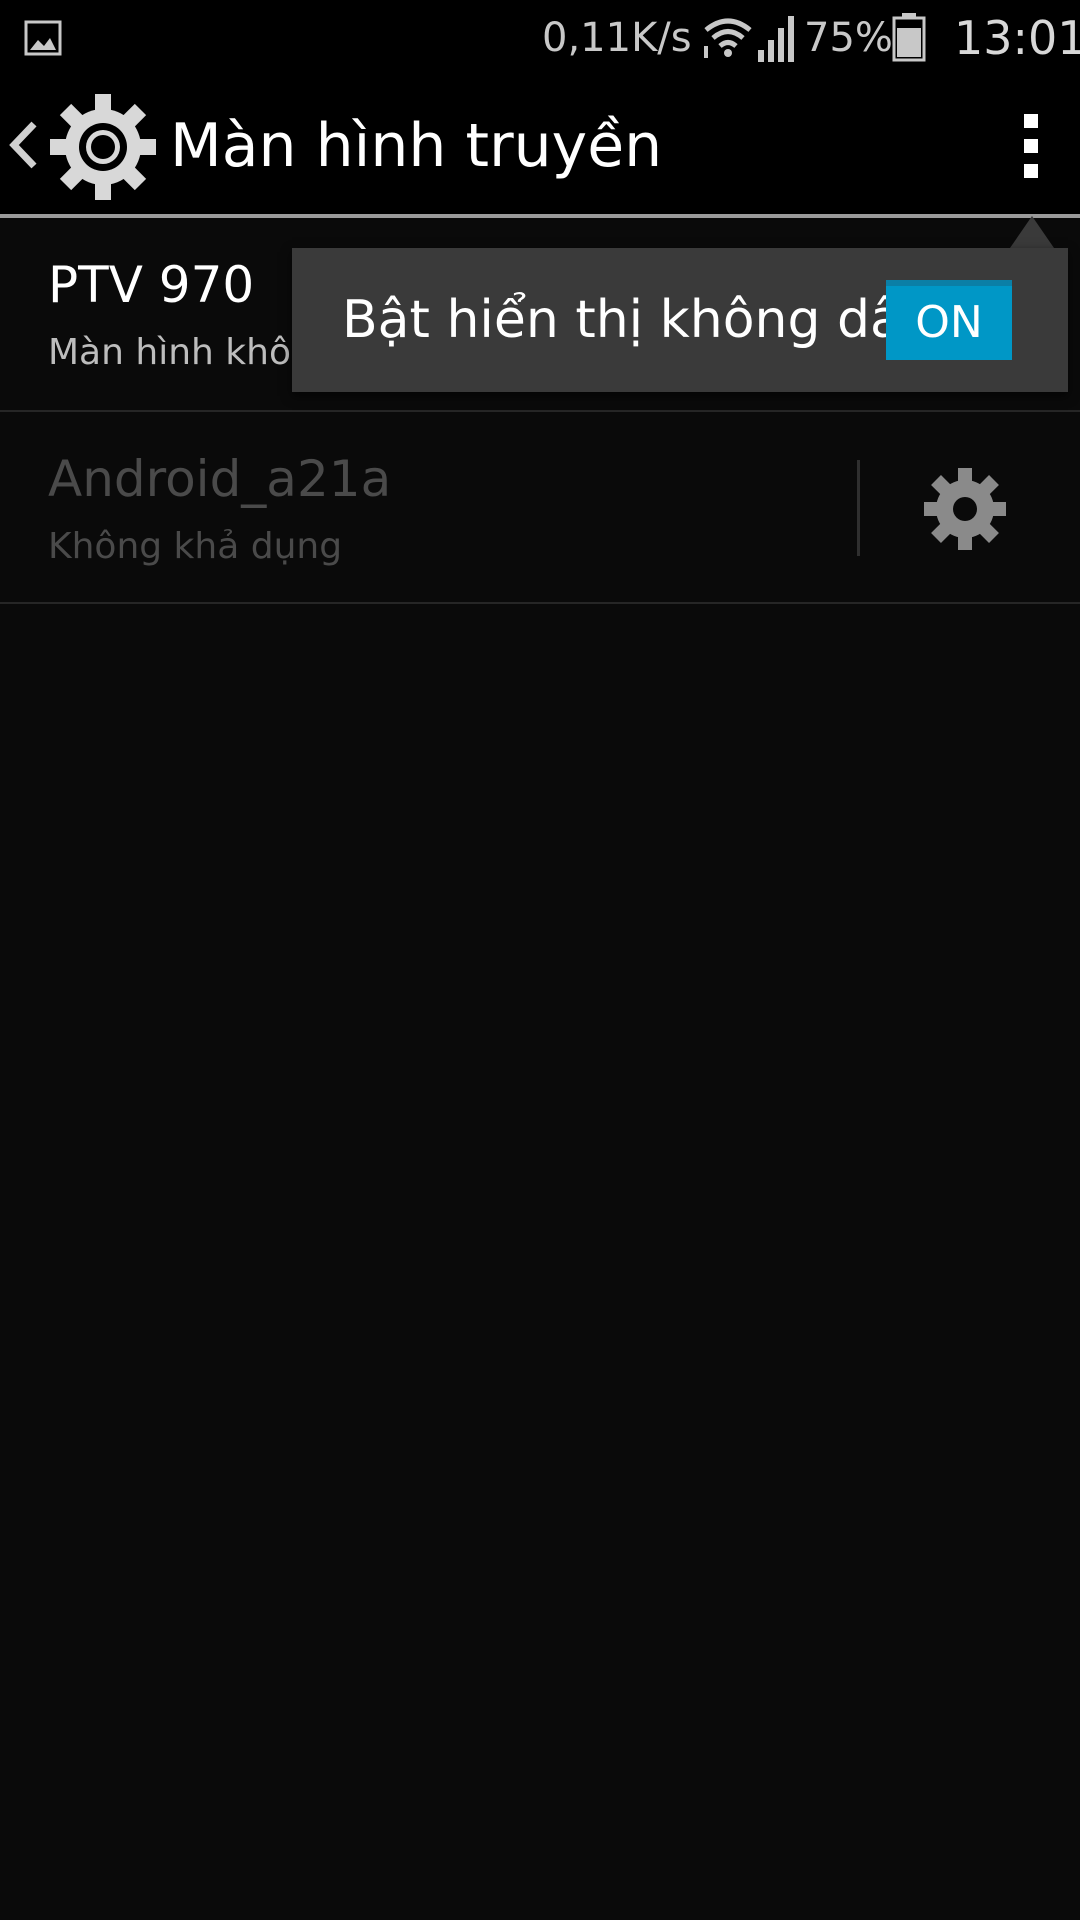 Image resolution: width=1080 pixels, height=1920 pixels. I want to click on battery-icon, so click(909, 37).